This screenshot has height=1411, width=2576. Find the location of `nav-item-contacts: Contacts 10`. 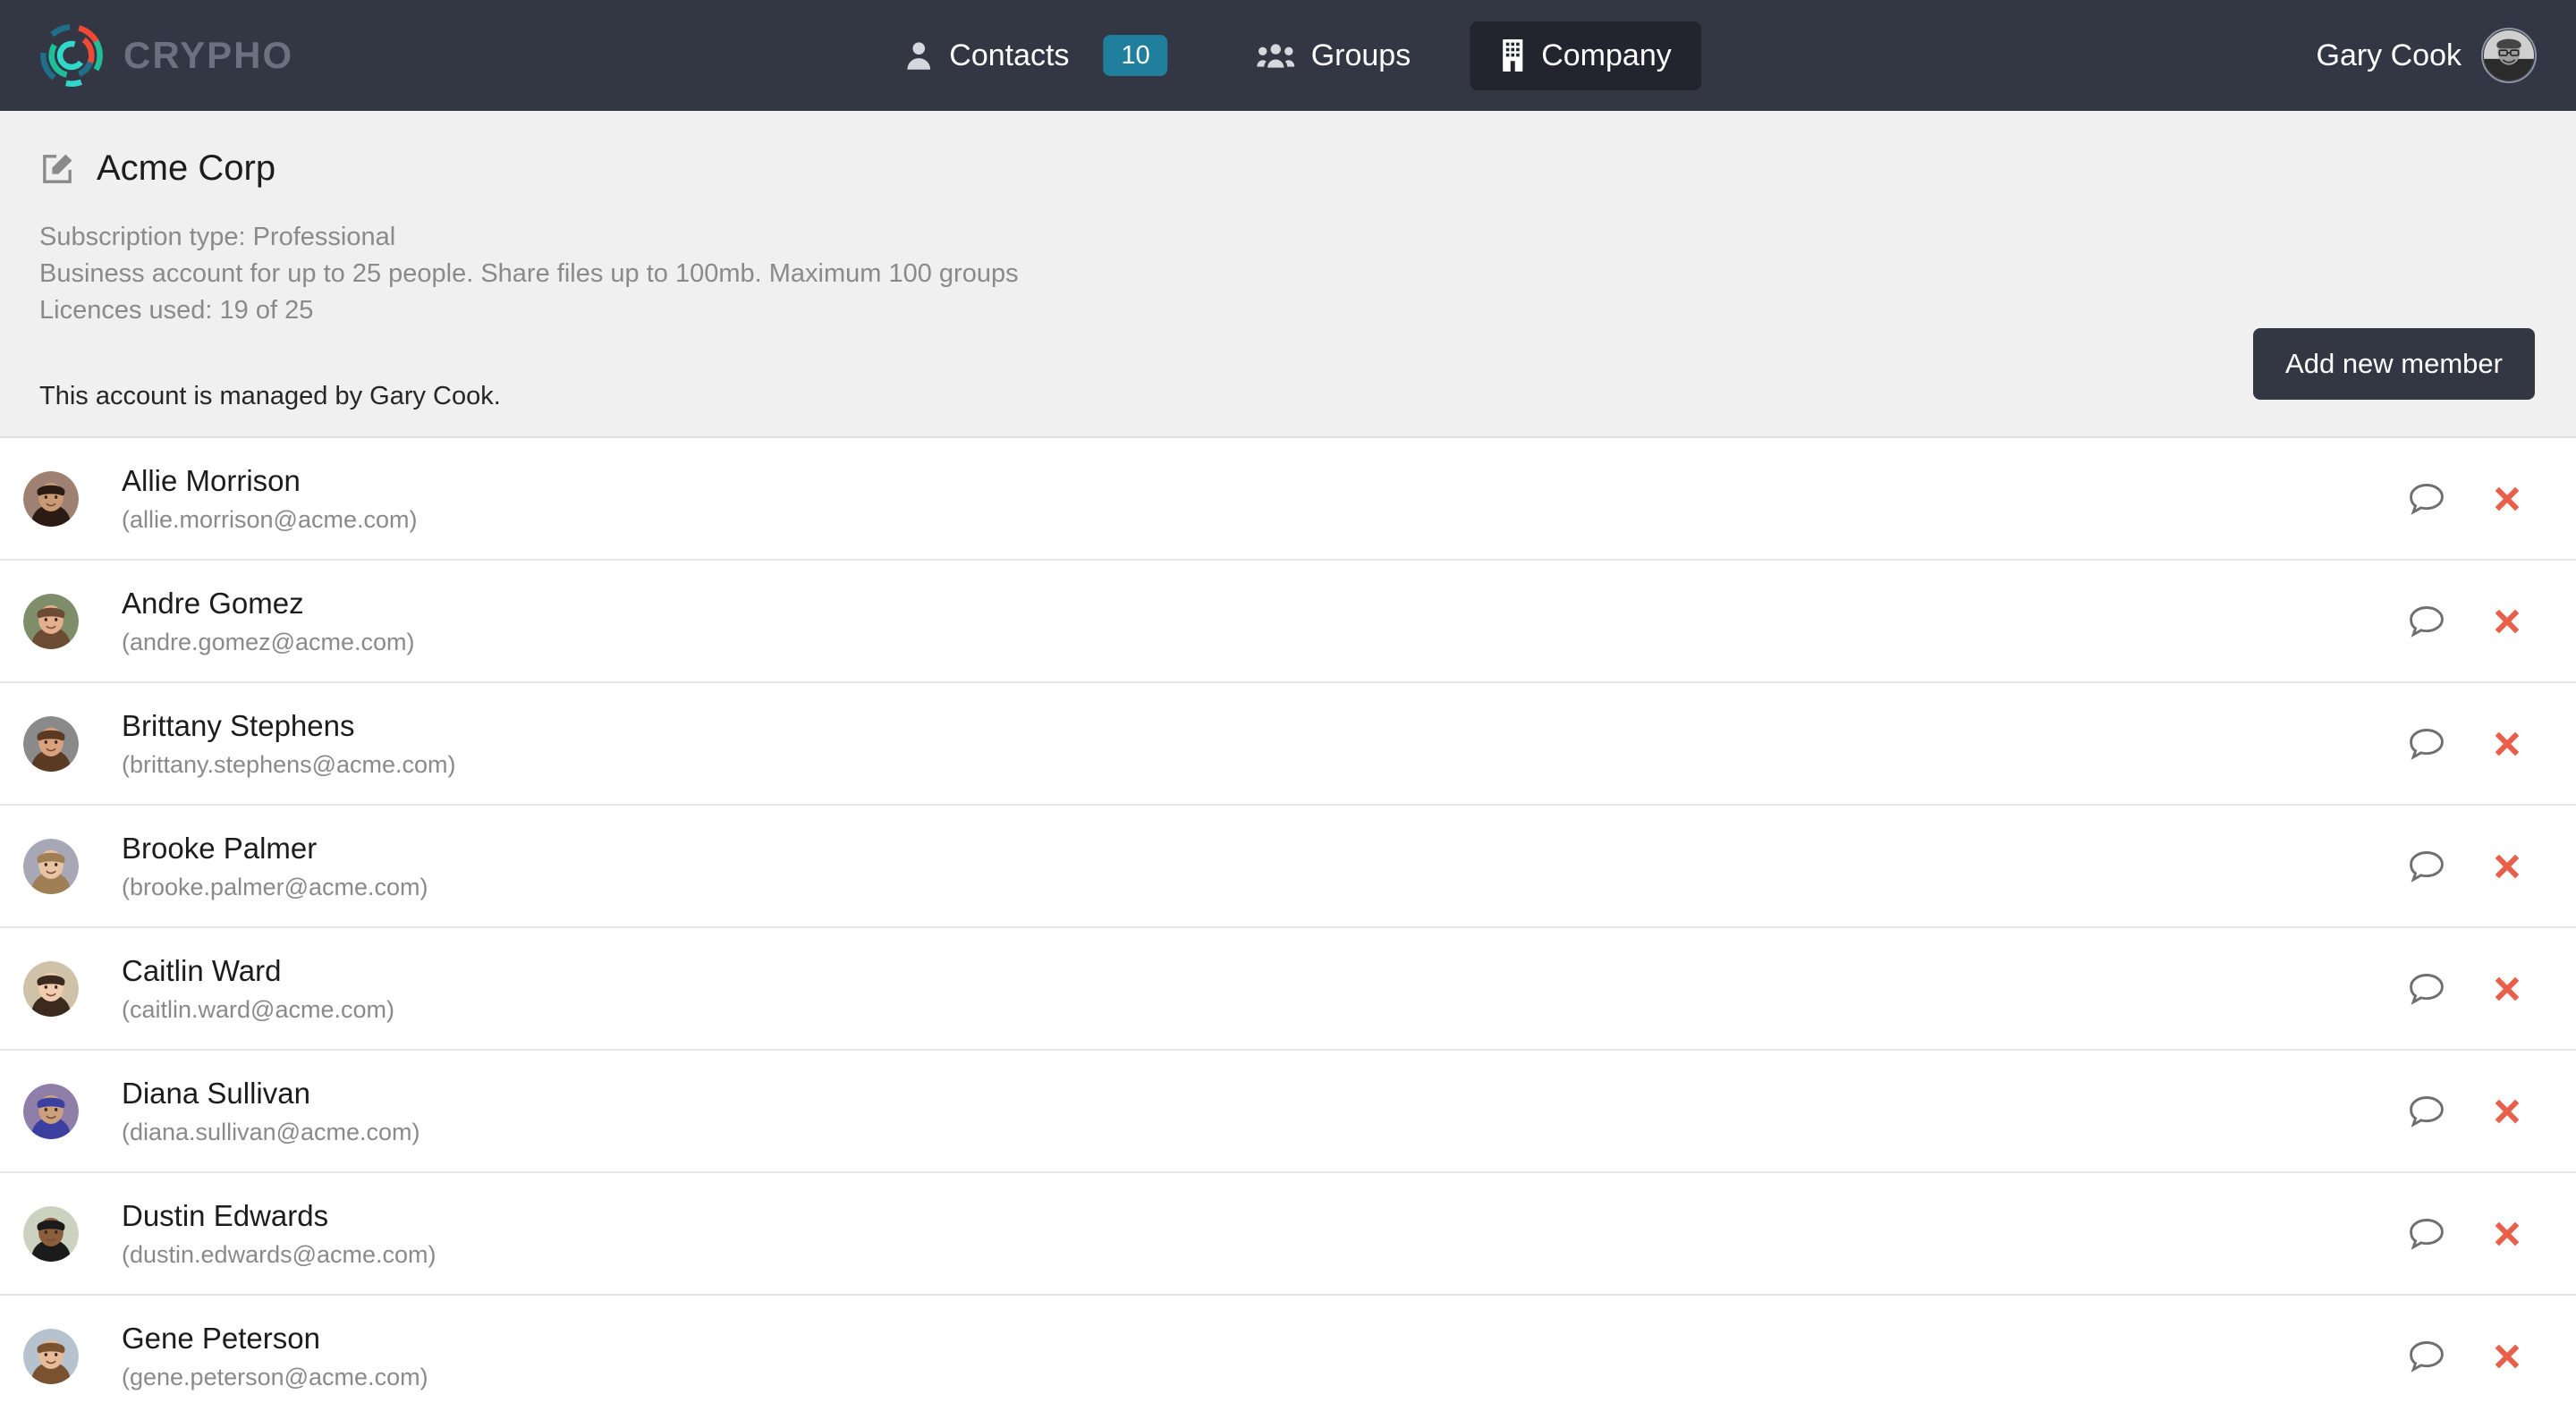

nav-item-contacts: Contacts 10 is located at coordinates (1036, 55).